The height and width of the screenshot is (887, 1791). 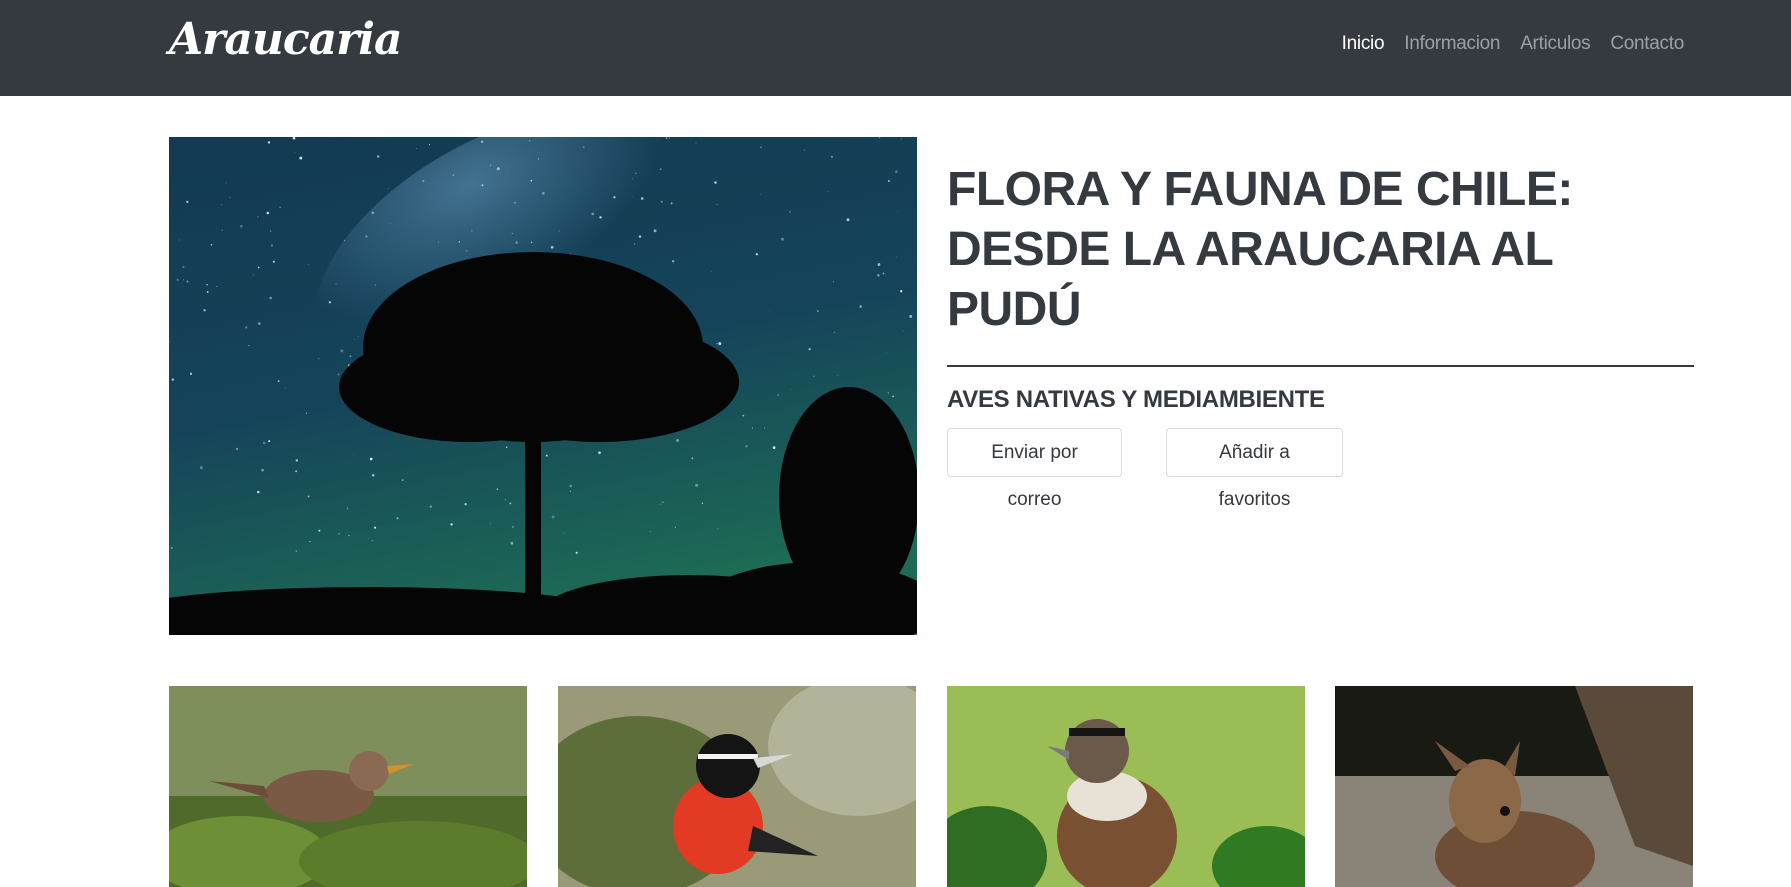 I want to click on wren-bird-illustration, so click(x=348, y=786).